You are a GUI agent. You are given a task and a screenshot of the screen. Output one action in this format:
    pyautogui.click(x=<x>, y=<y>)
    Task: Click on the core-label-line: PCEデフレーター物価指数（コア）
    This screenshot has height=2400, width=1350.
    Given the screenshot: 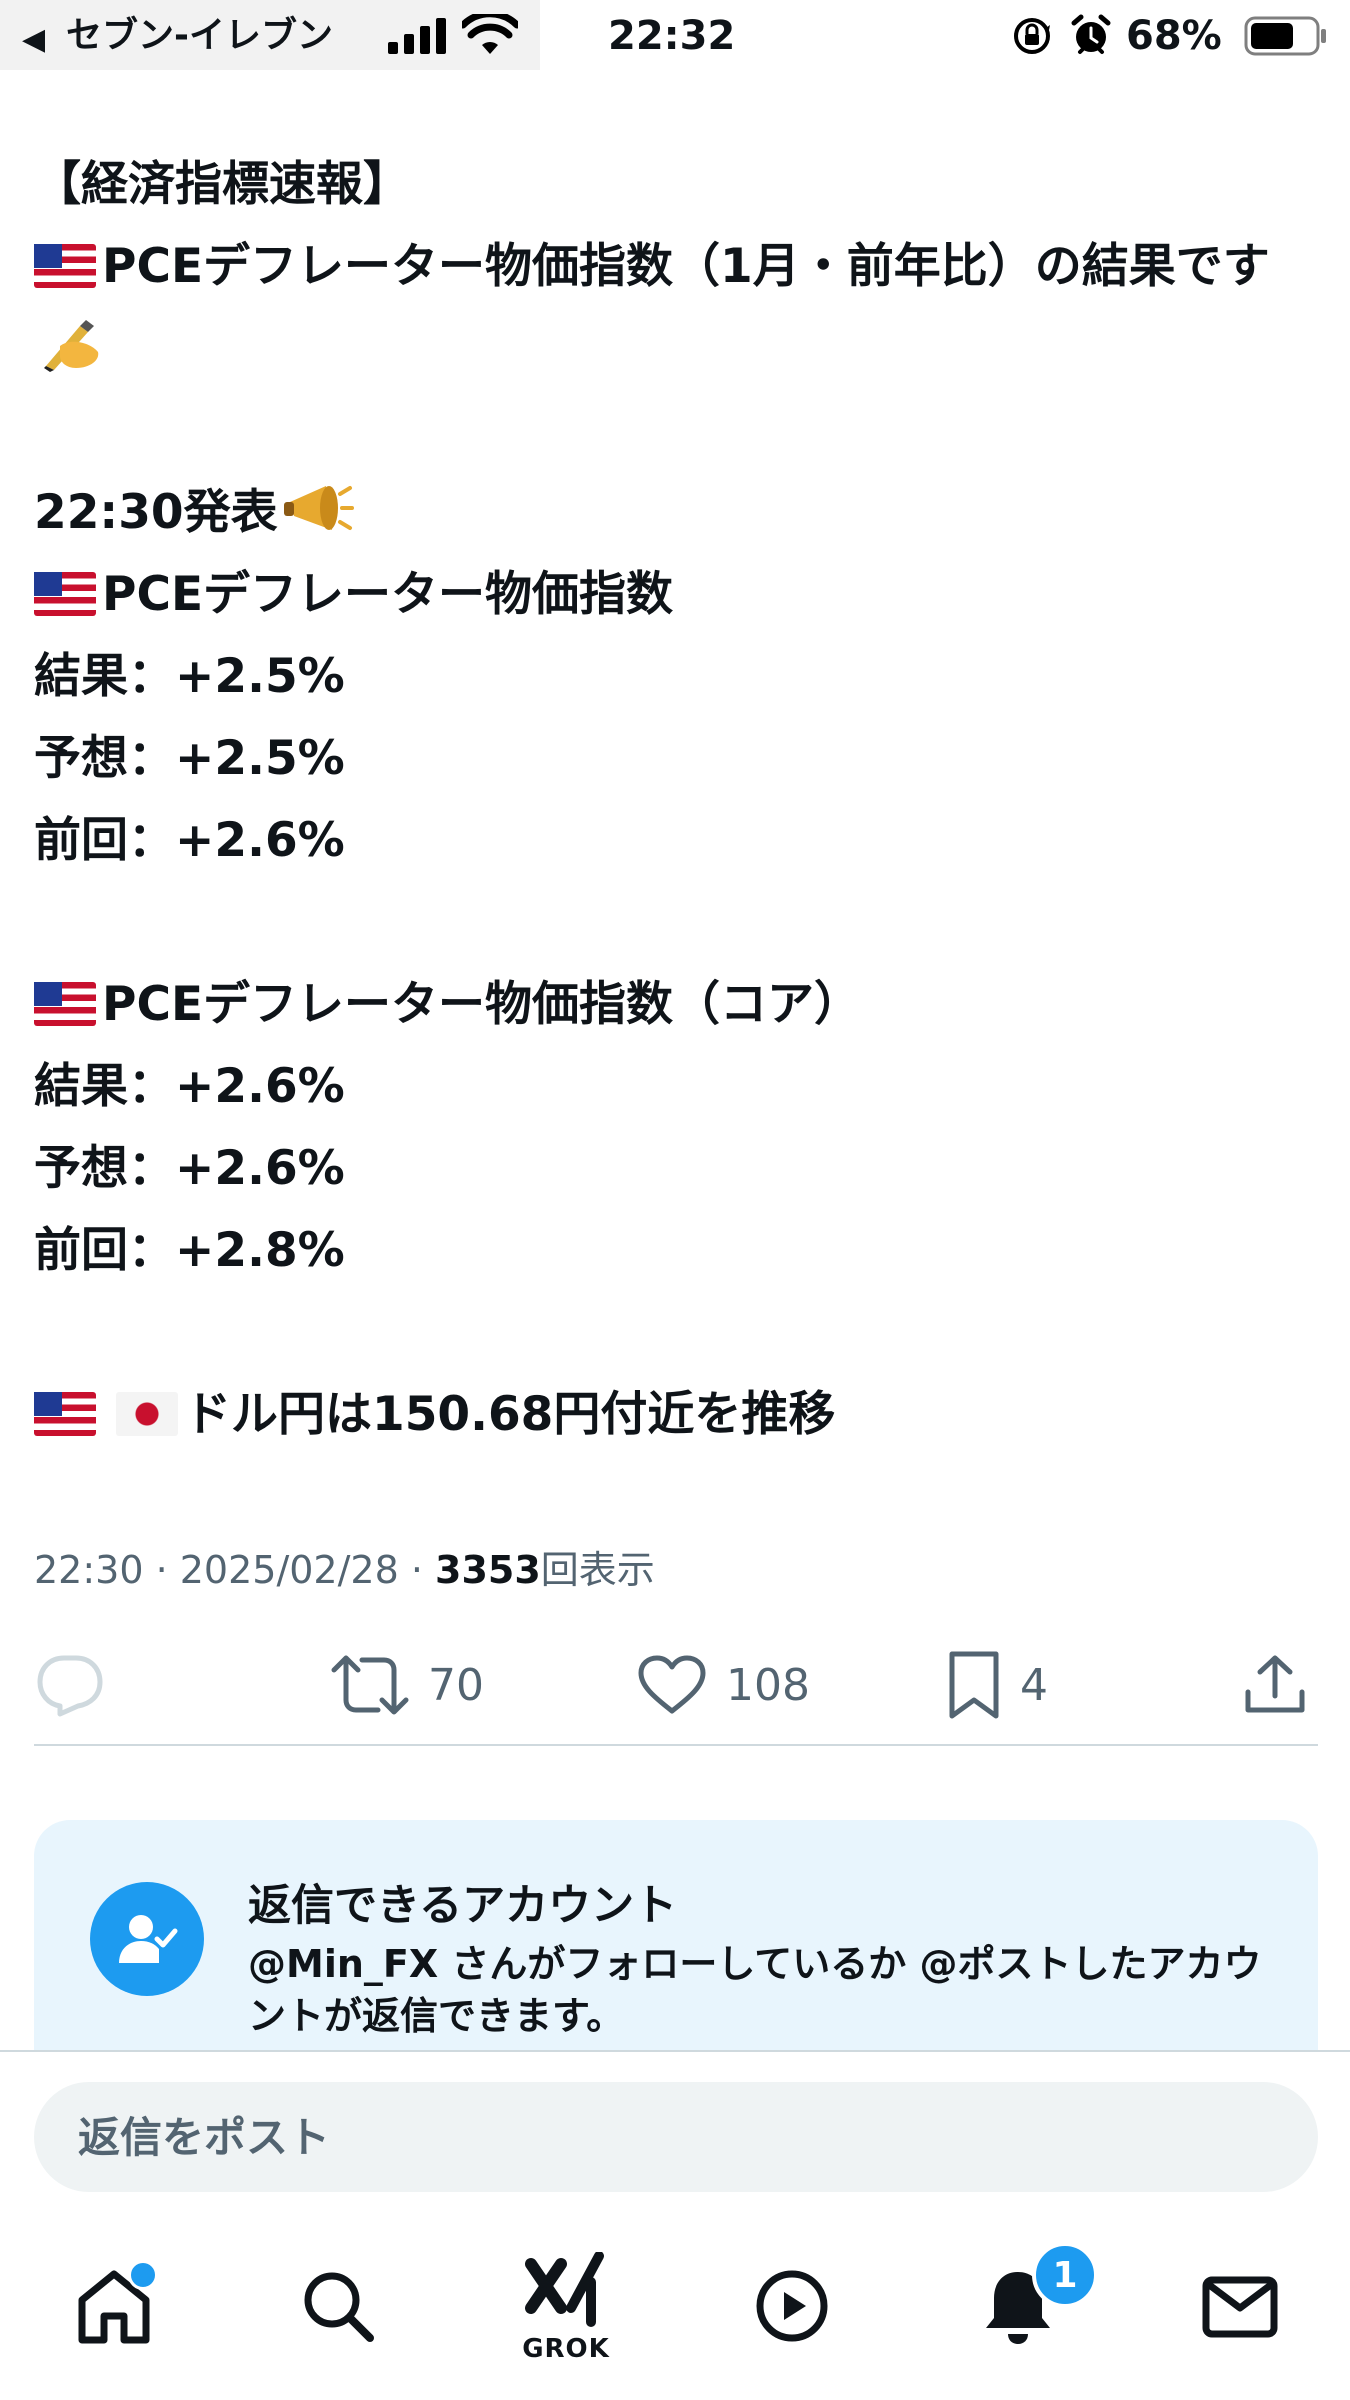 What is the action you would take?
    pyautogui.click(x=679, y=1005)
    